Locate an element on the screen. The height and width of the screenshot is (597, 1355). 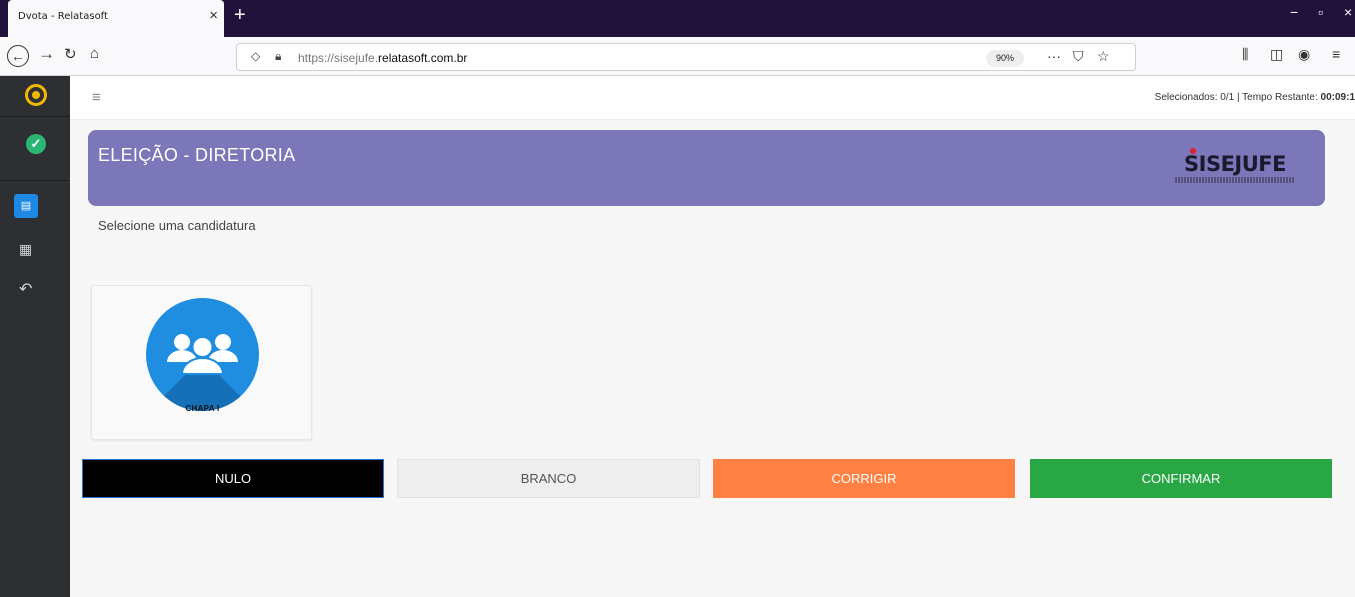
app-logo-icon is located at coordinates (36, 95).